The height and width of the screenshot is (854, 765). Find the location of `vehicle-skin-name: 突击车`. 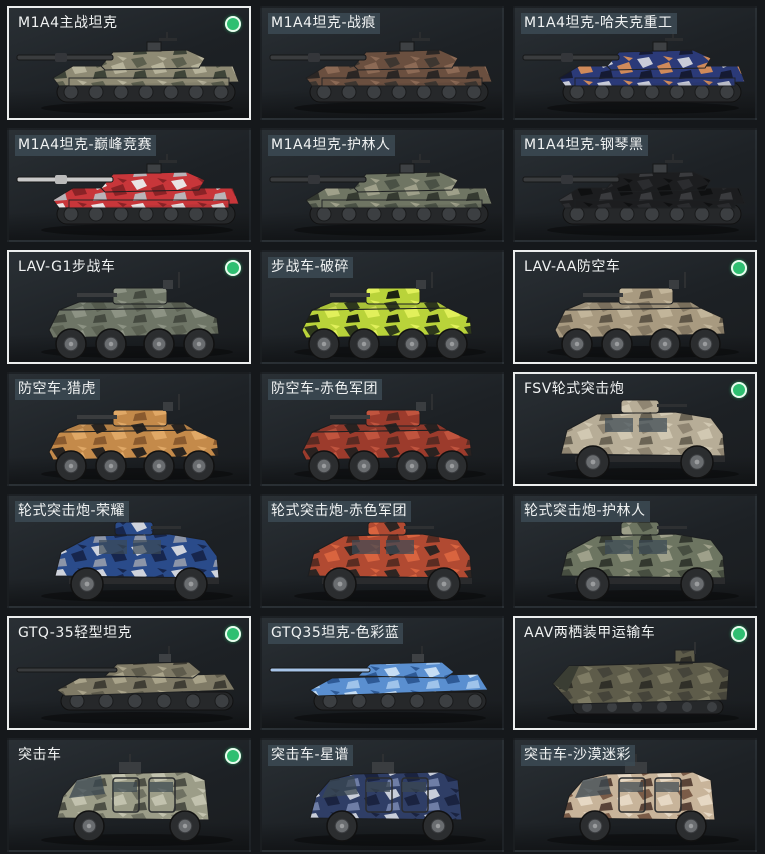

vehicle-skin-name: 突击车 is located at coordinates (40, 755).